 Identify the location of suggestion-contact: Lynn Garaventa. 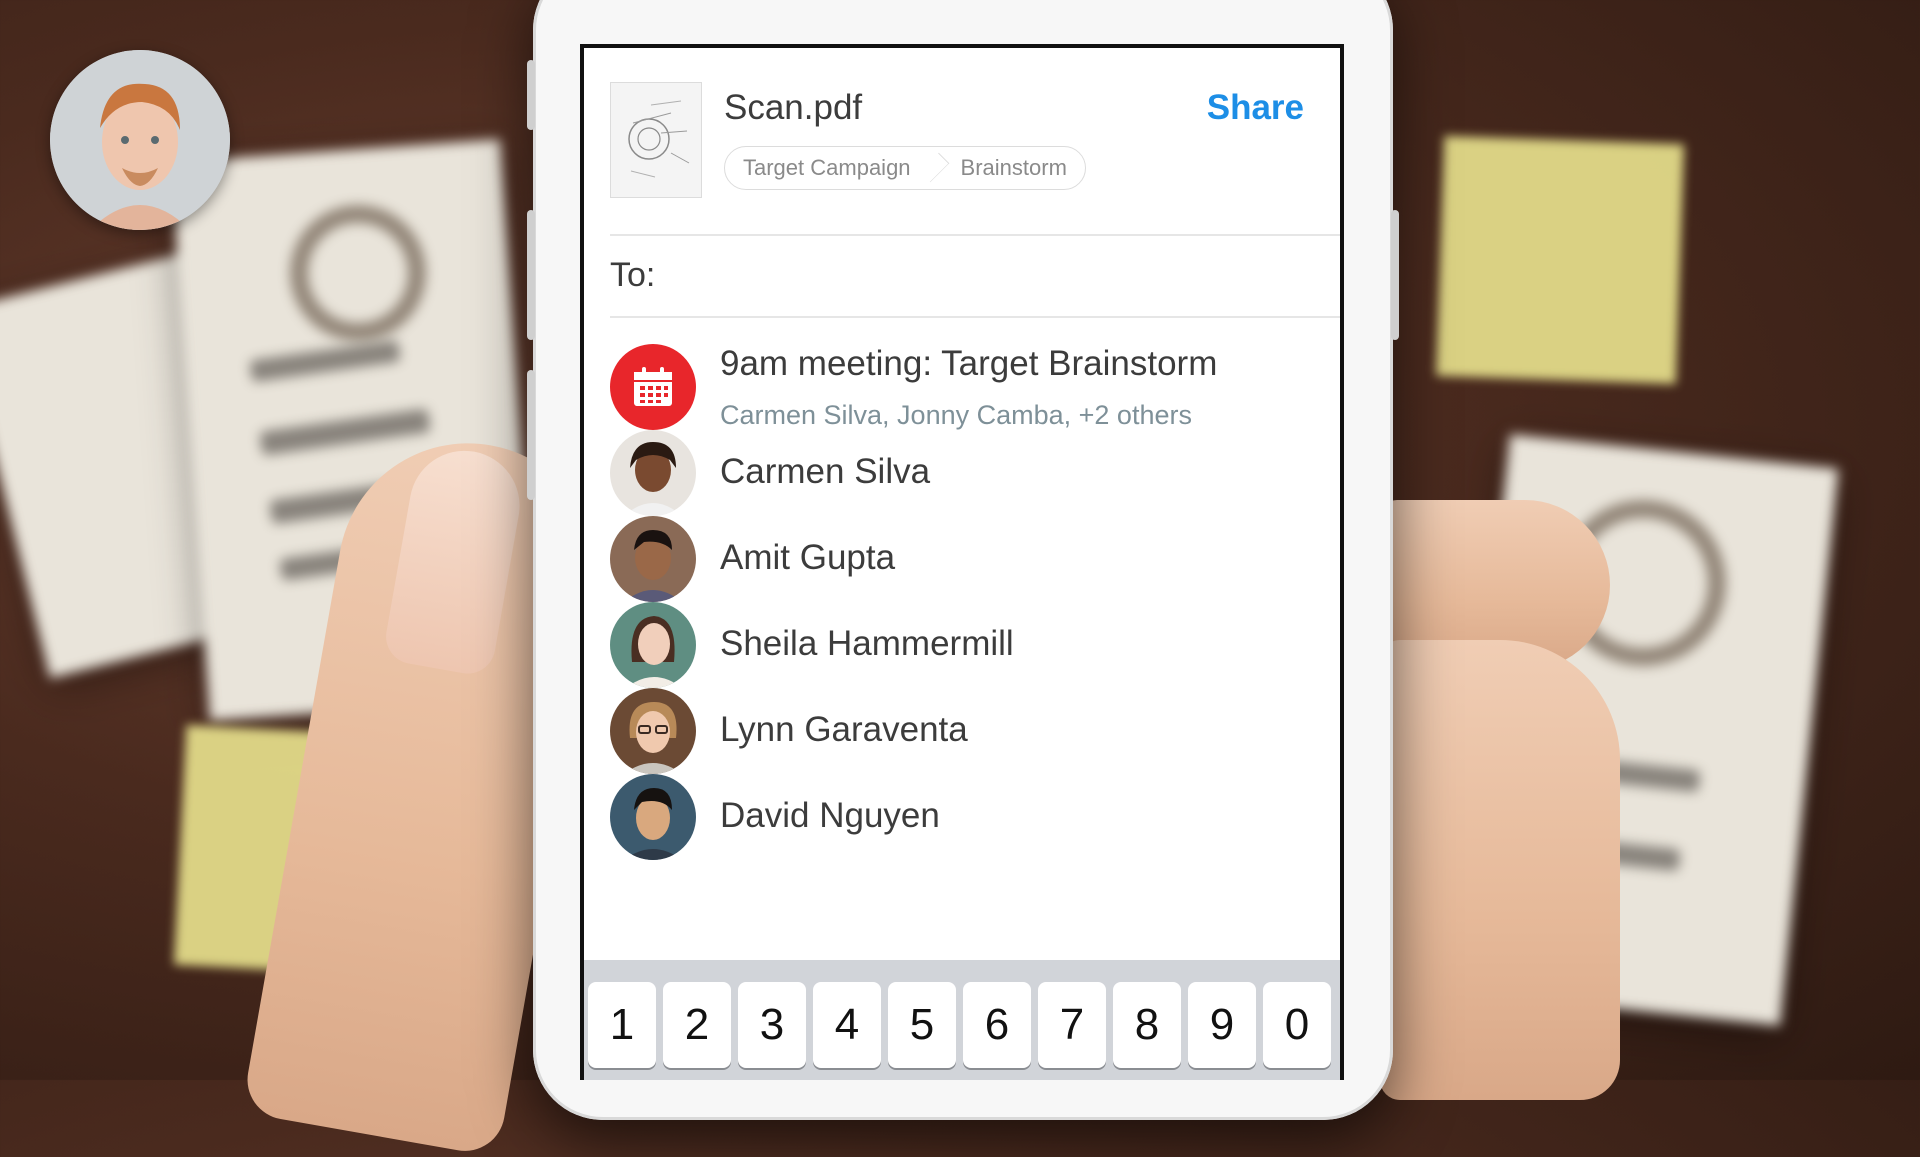
(970, 733).